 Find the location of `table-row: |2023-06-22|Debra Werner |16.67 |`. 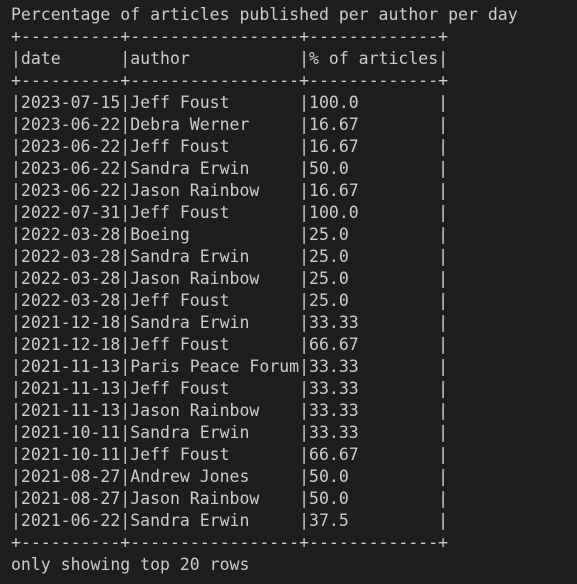

table-row: |2023-06-22|Debra Werner |16.67 | is located at coordinates (230, 124).